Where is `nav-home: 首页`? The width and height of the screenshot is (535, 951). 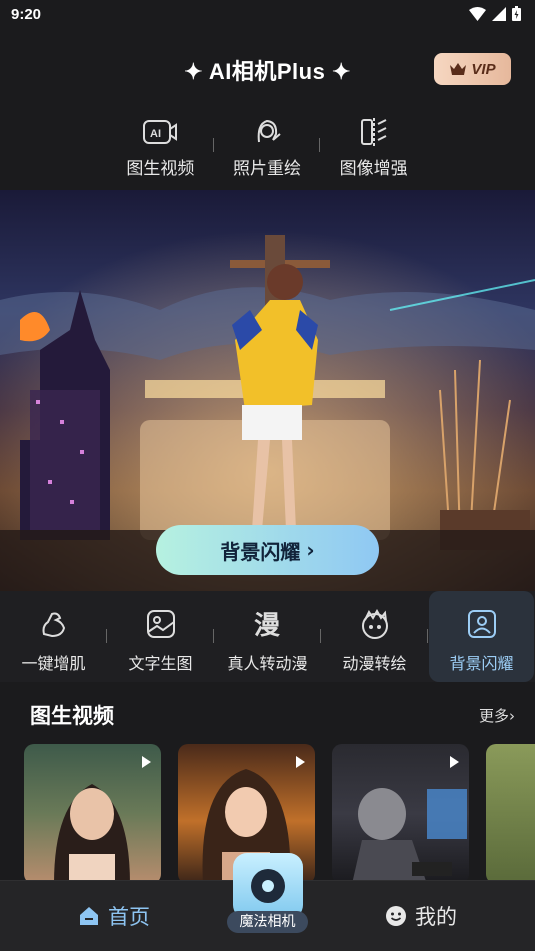
nav-home: 首页 is located at coordinates (114, 916).